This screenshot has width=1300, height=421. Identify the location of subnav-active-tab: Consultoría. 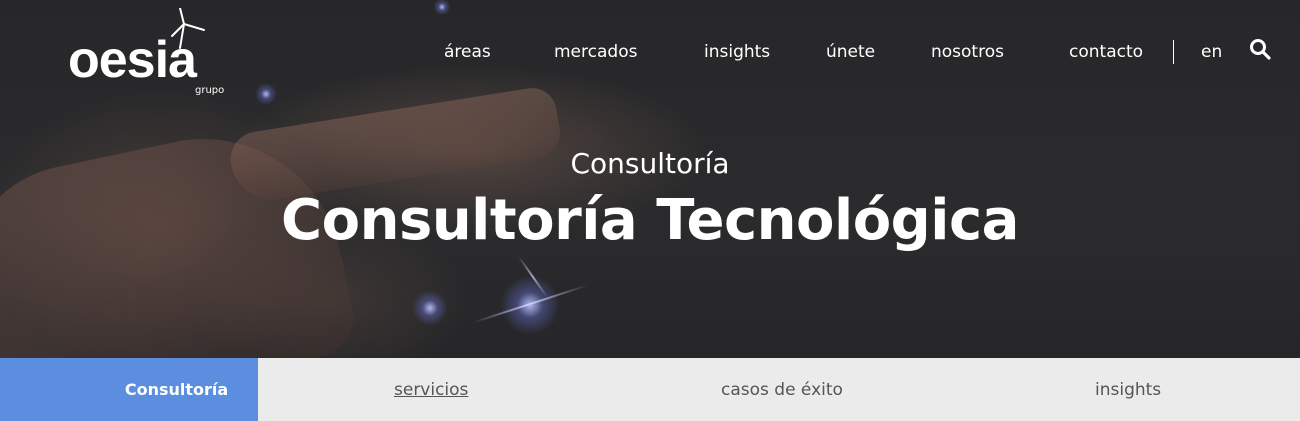
(129, 389).